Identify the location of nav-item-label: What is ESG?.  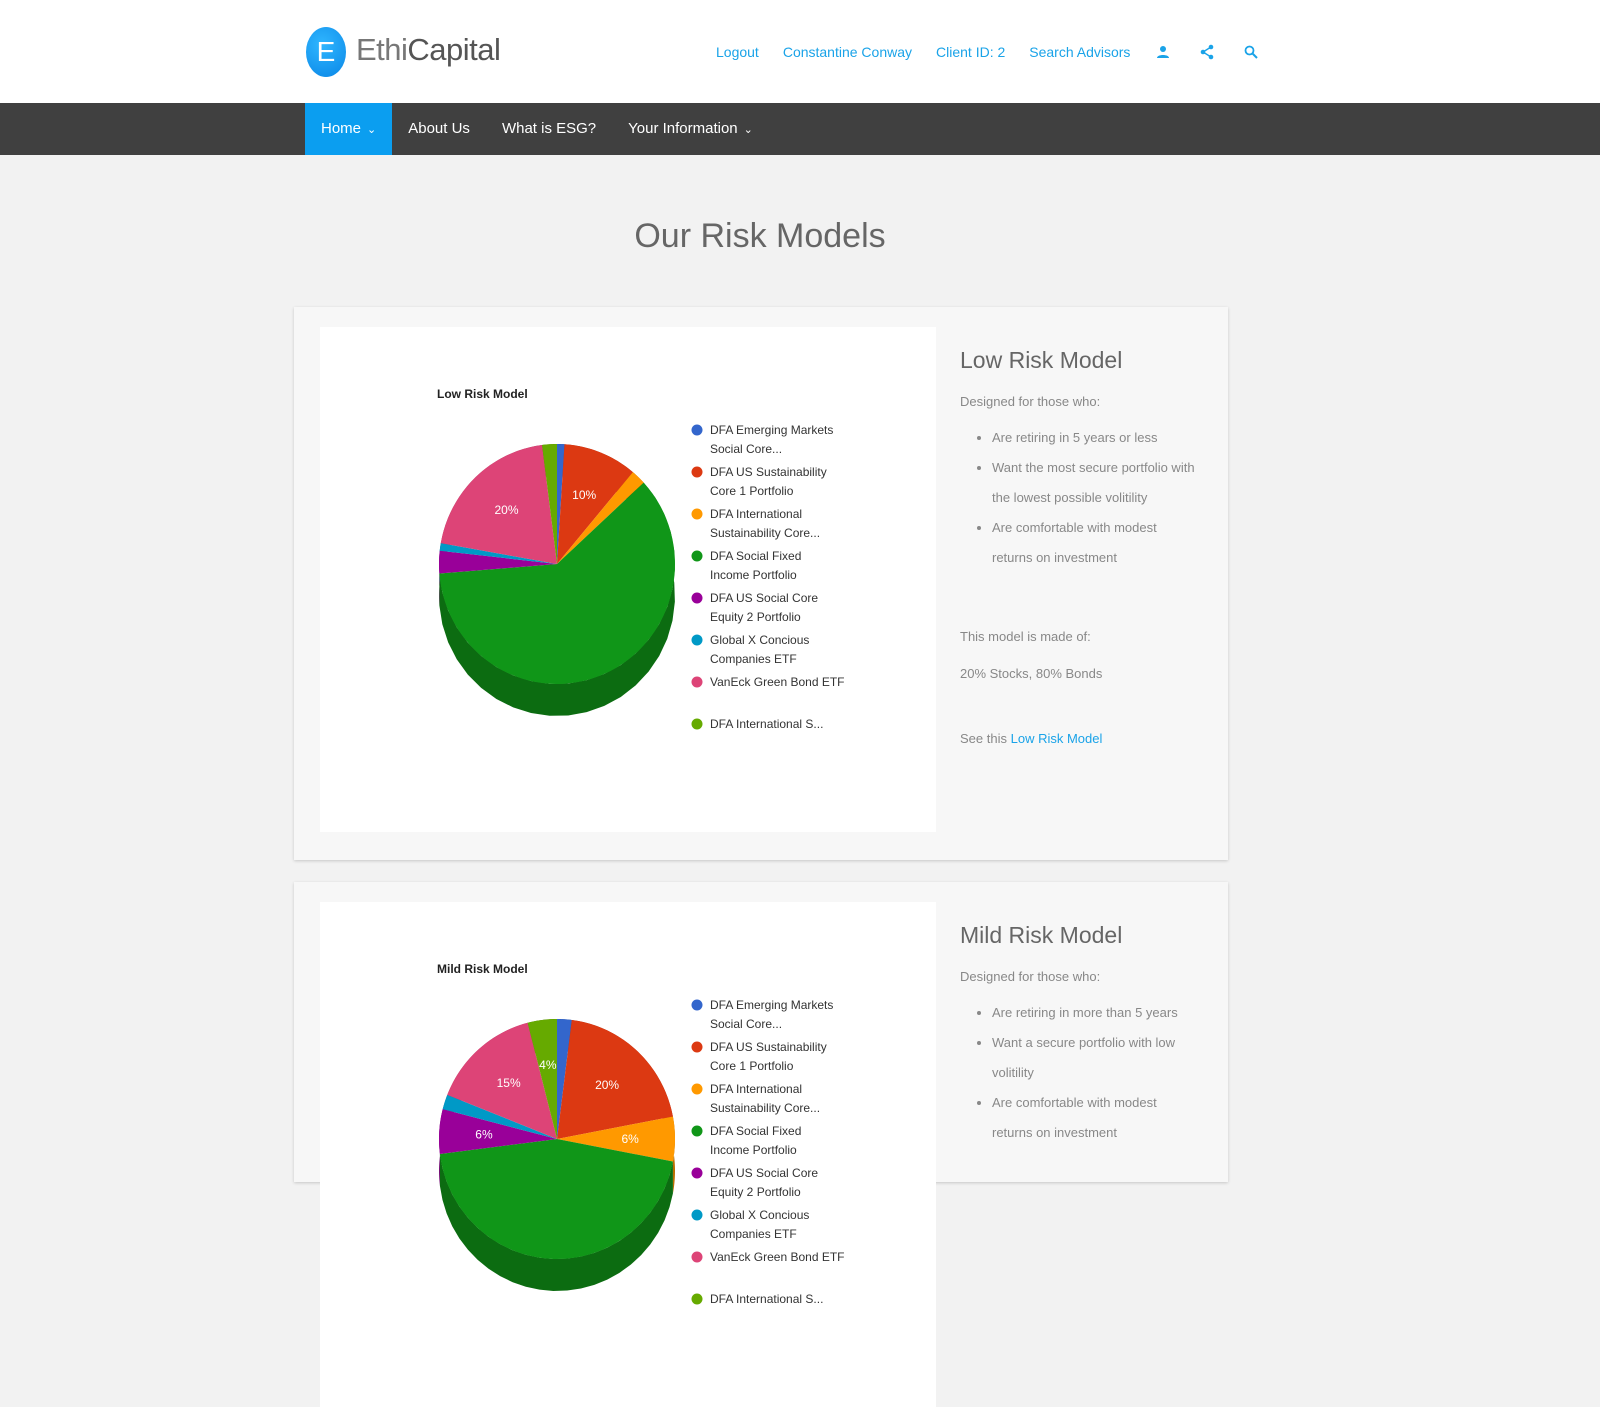
(549, 128).